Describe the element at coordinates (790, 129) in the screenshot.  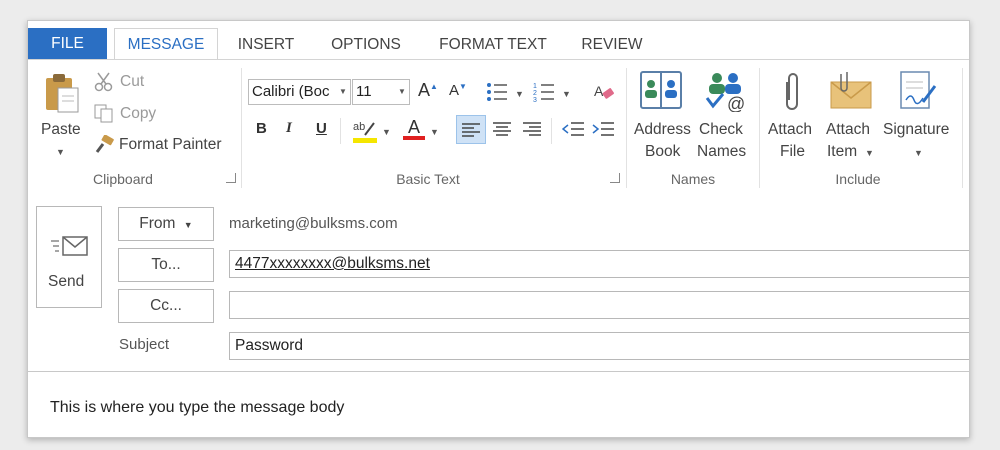
I see `attach-file-label-line1: Attach` at that location.